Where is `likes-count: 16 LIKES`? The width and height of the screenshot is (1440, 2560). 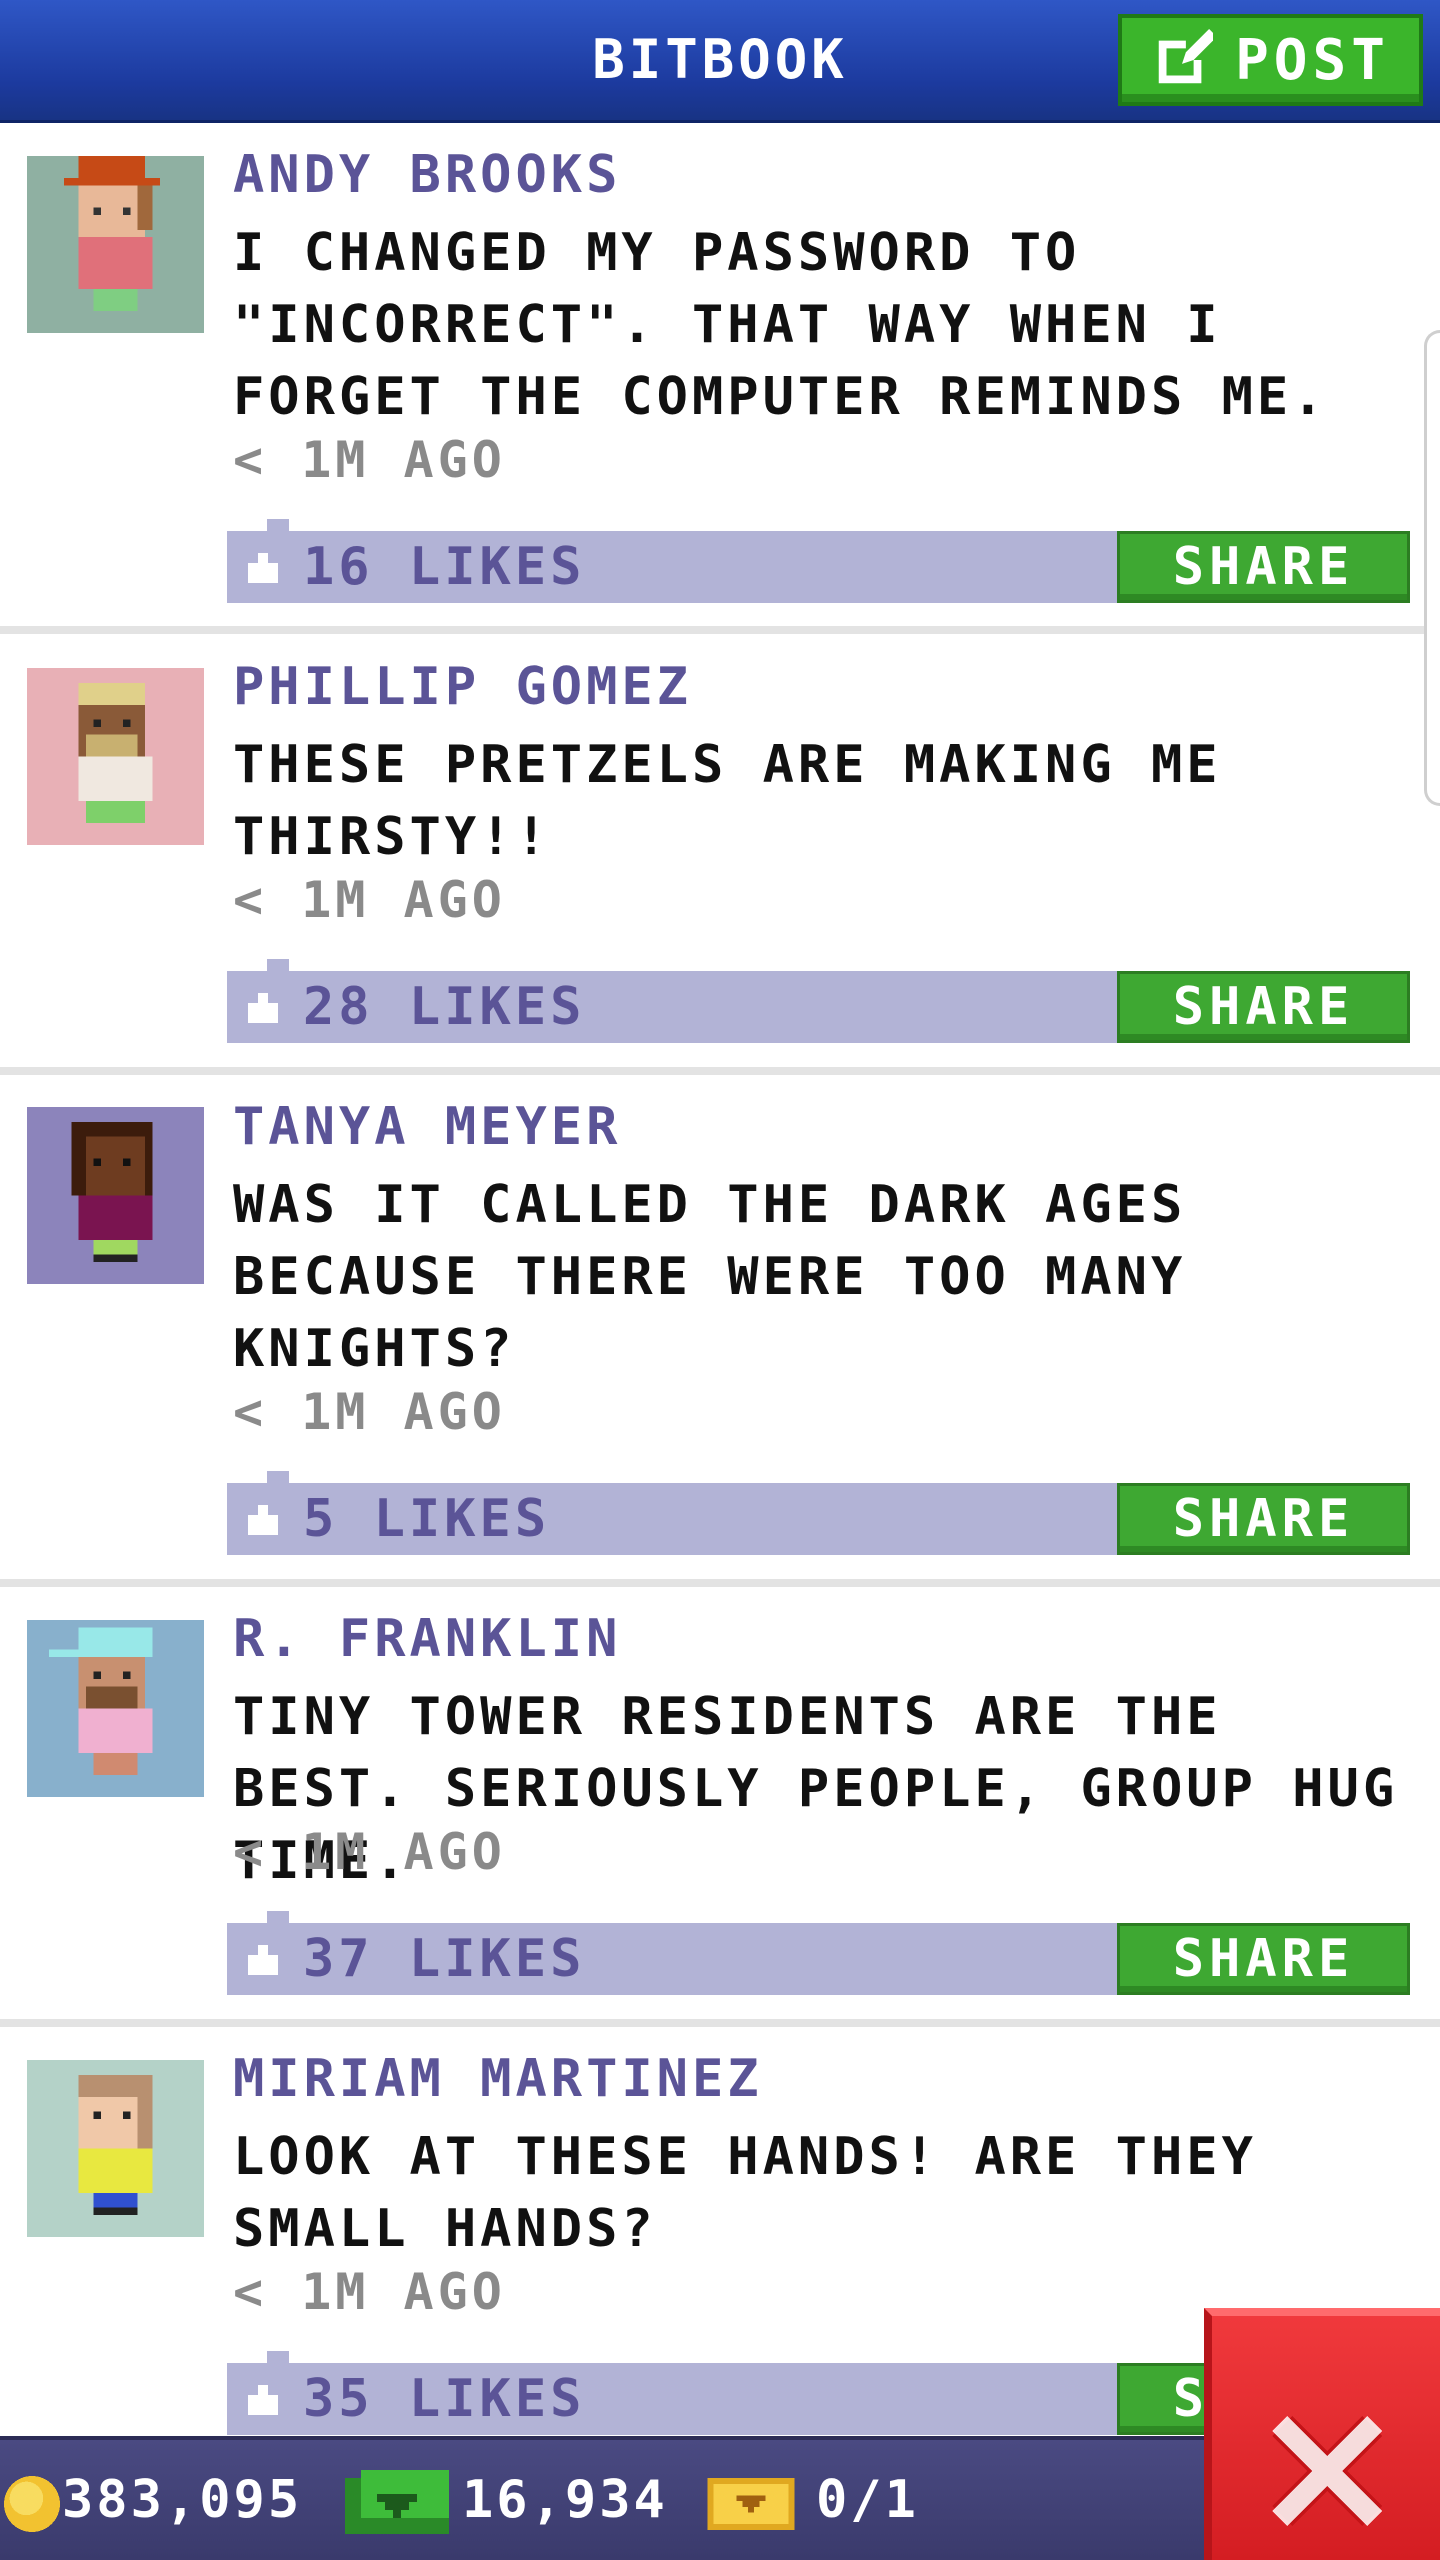
likes-count: 16 LIKES is located at coordinates (444, 567).